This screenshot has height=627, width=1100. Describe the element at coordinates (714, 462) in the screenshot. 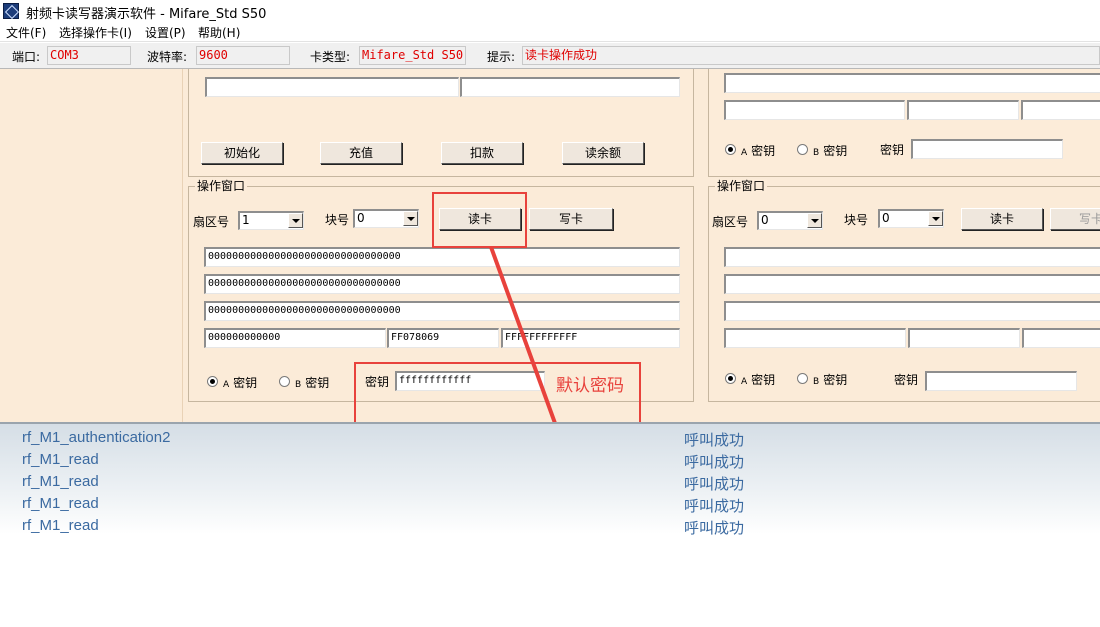

I see `log-result-1: 呼叫成功` at that location.